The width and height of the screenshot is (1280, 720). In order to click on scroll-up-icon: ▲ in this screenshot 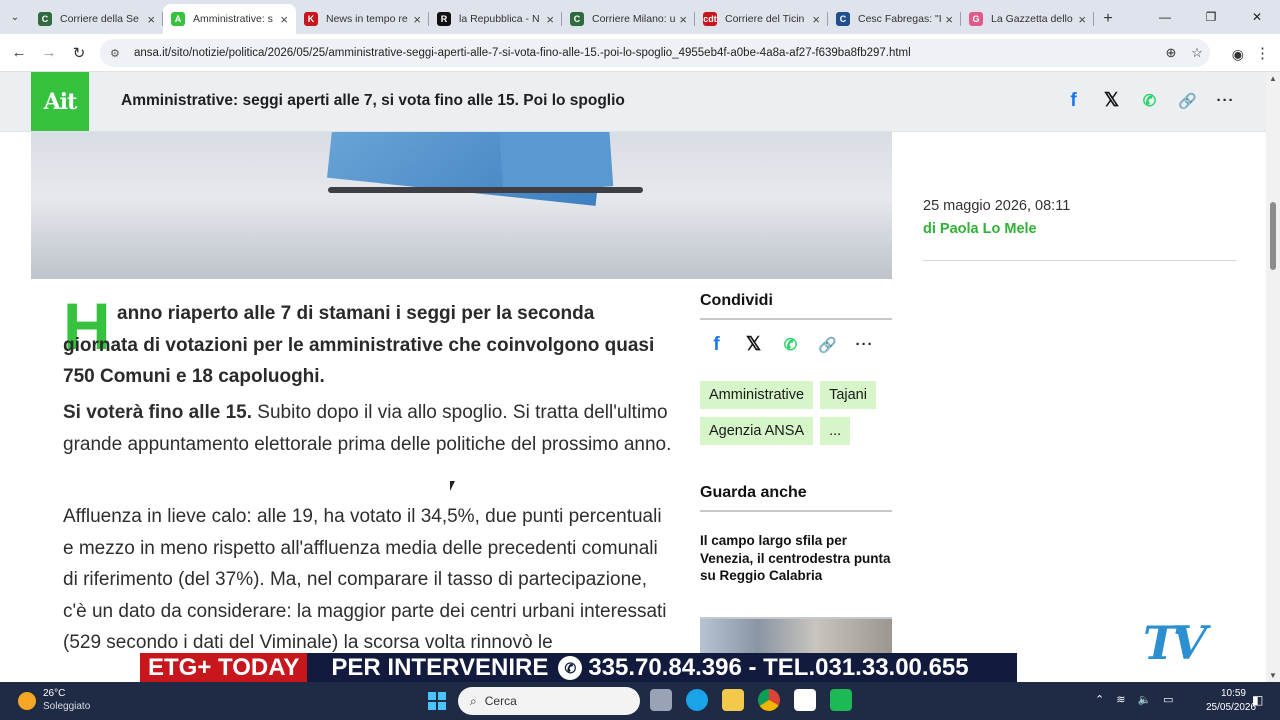, I will do `click(1273, 78)`.